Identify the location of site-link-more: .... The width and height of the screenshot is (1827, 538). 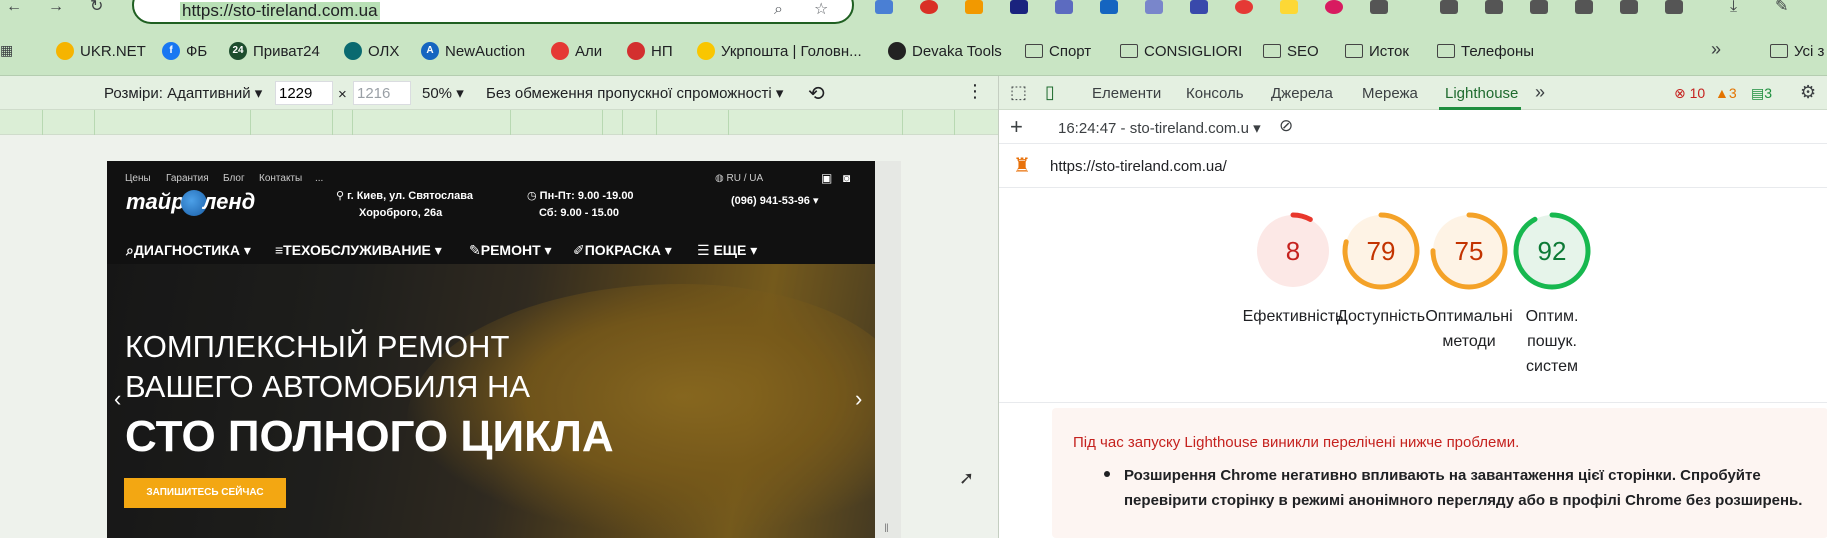
(319, 178).